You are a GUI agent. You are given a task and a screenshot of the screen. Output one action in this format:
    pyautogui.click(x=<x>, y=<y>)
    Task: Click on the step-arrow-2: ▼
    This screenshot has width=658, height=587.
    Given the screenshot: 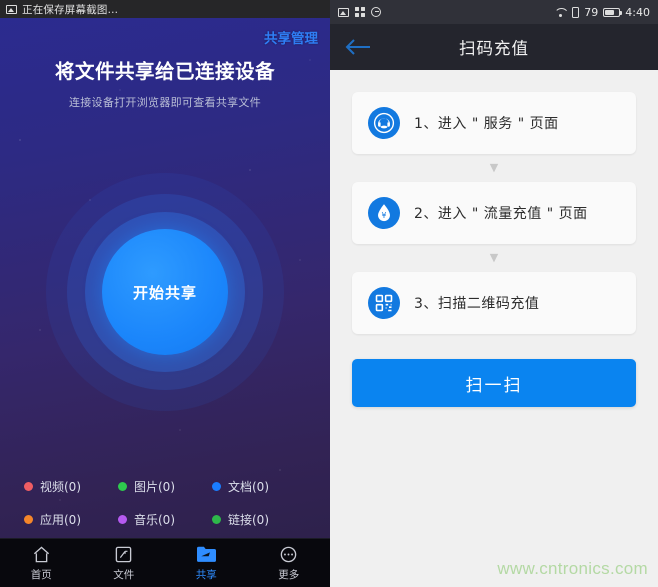 What is the action you would take?
    pyautogui.click(x=494, y=257)
    